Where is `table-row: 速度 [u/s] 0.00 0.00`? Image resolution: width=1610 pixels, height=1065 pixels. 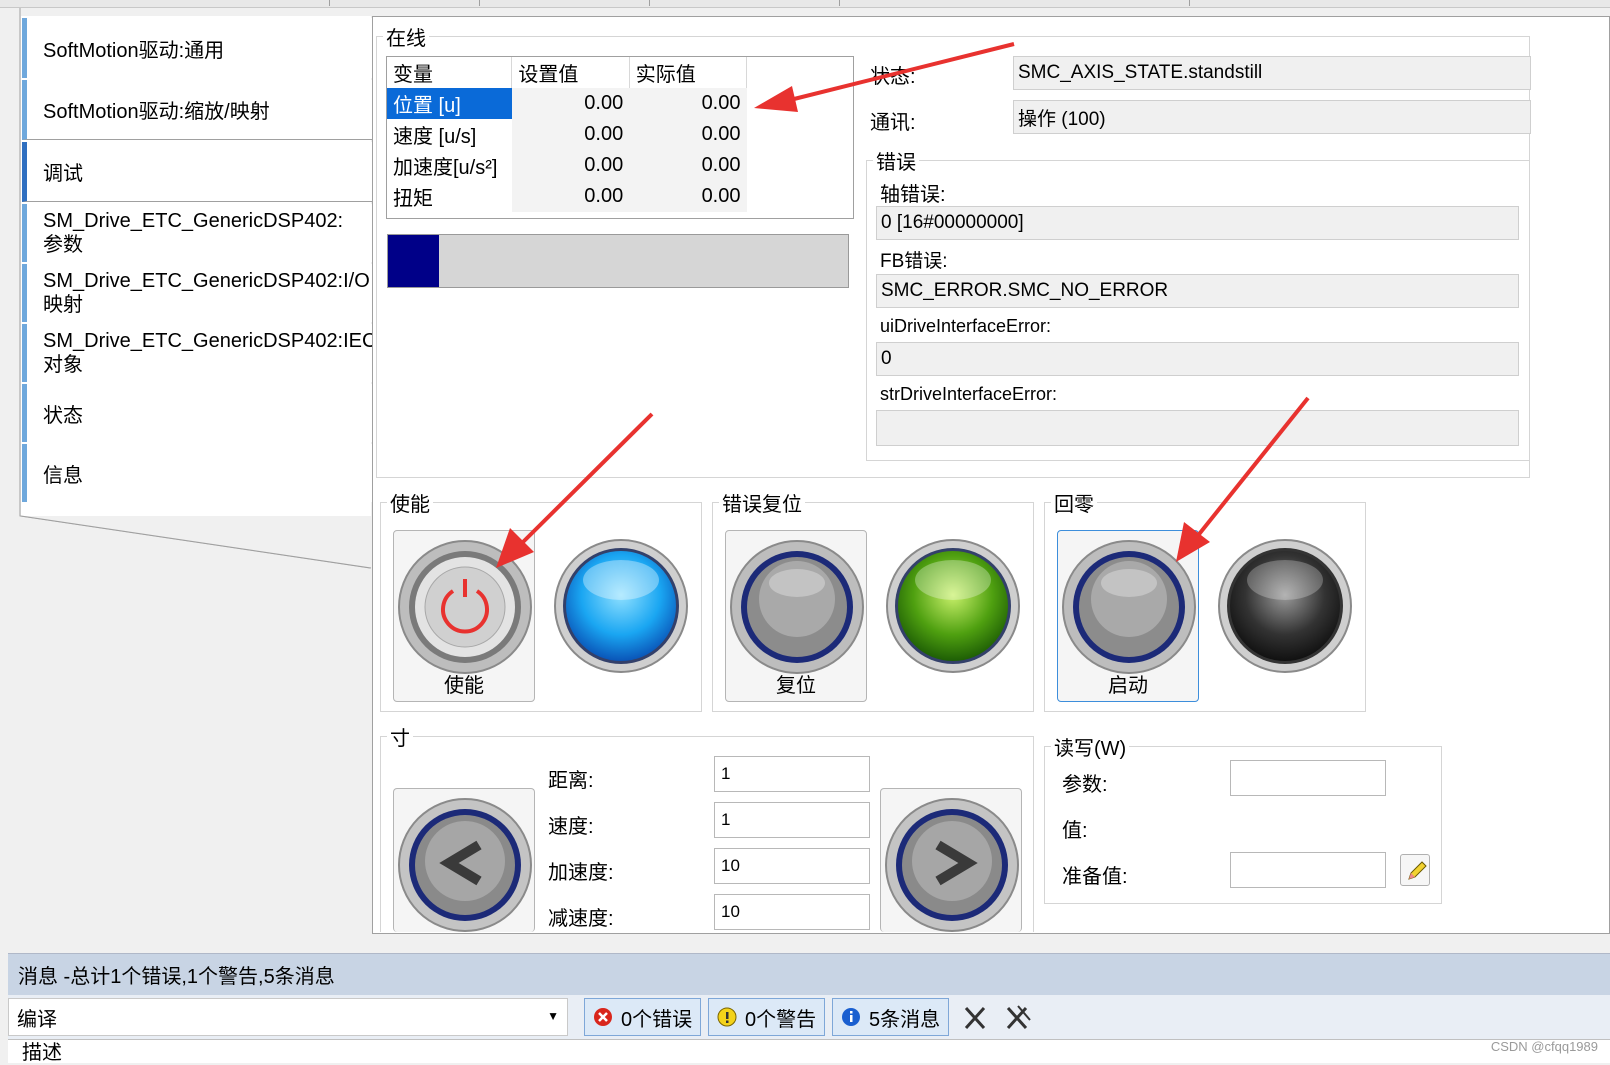 table-row: 速度 [u/s] 0.00 0.00 is located at coordinates (567, 134).